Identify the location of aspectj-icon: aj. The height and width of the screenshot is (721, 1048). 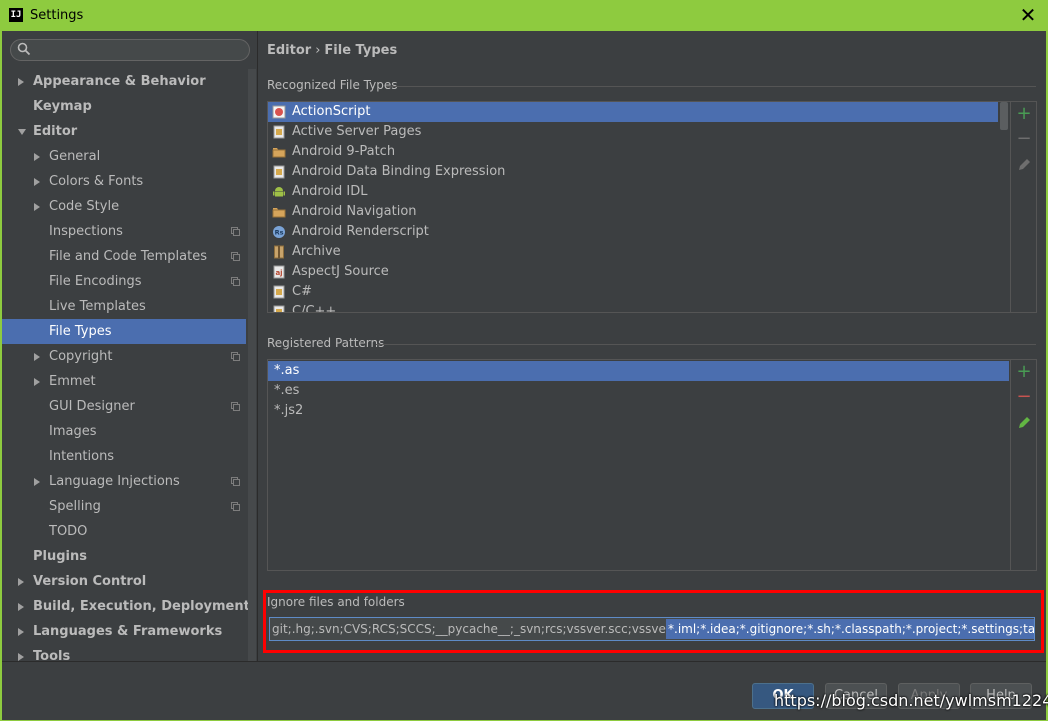
(279, 272).